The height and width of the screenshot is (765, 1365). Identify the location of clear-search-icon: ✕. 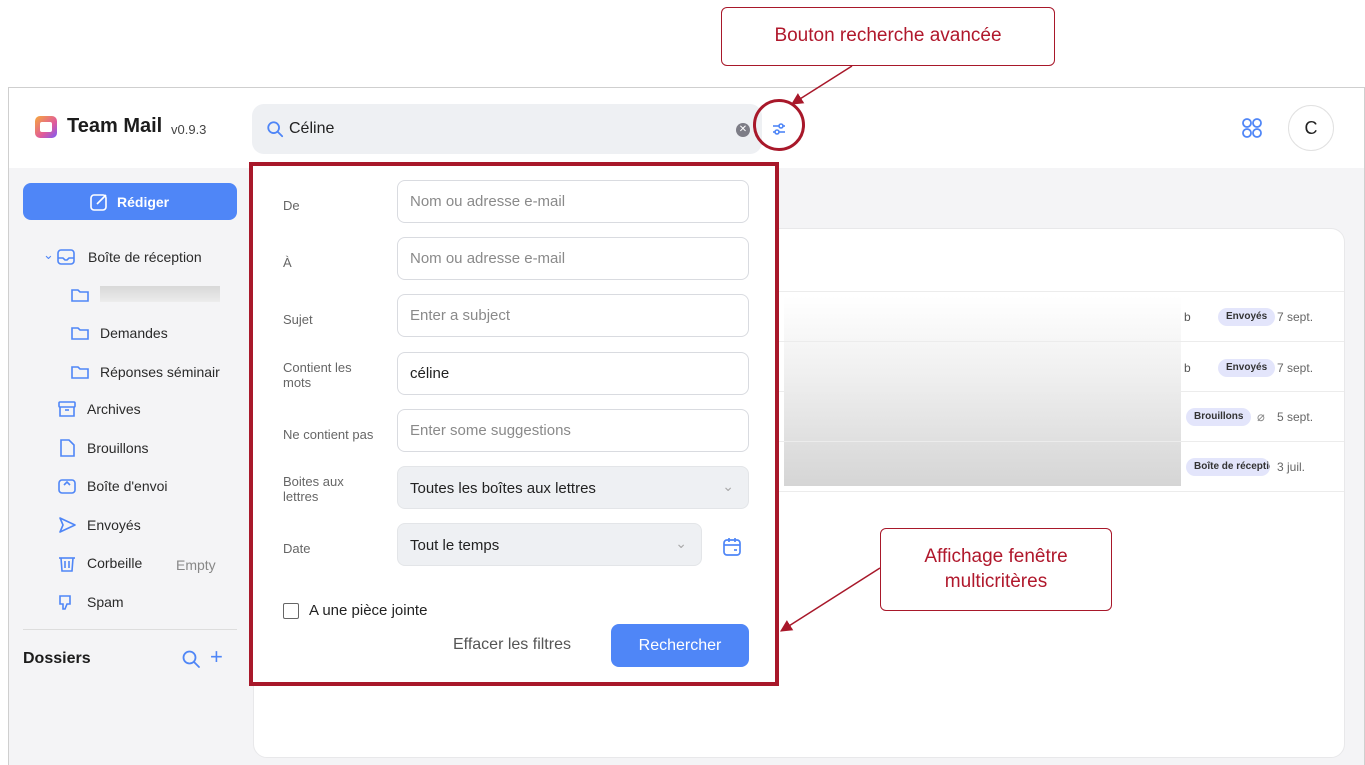
(743, 130).